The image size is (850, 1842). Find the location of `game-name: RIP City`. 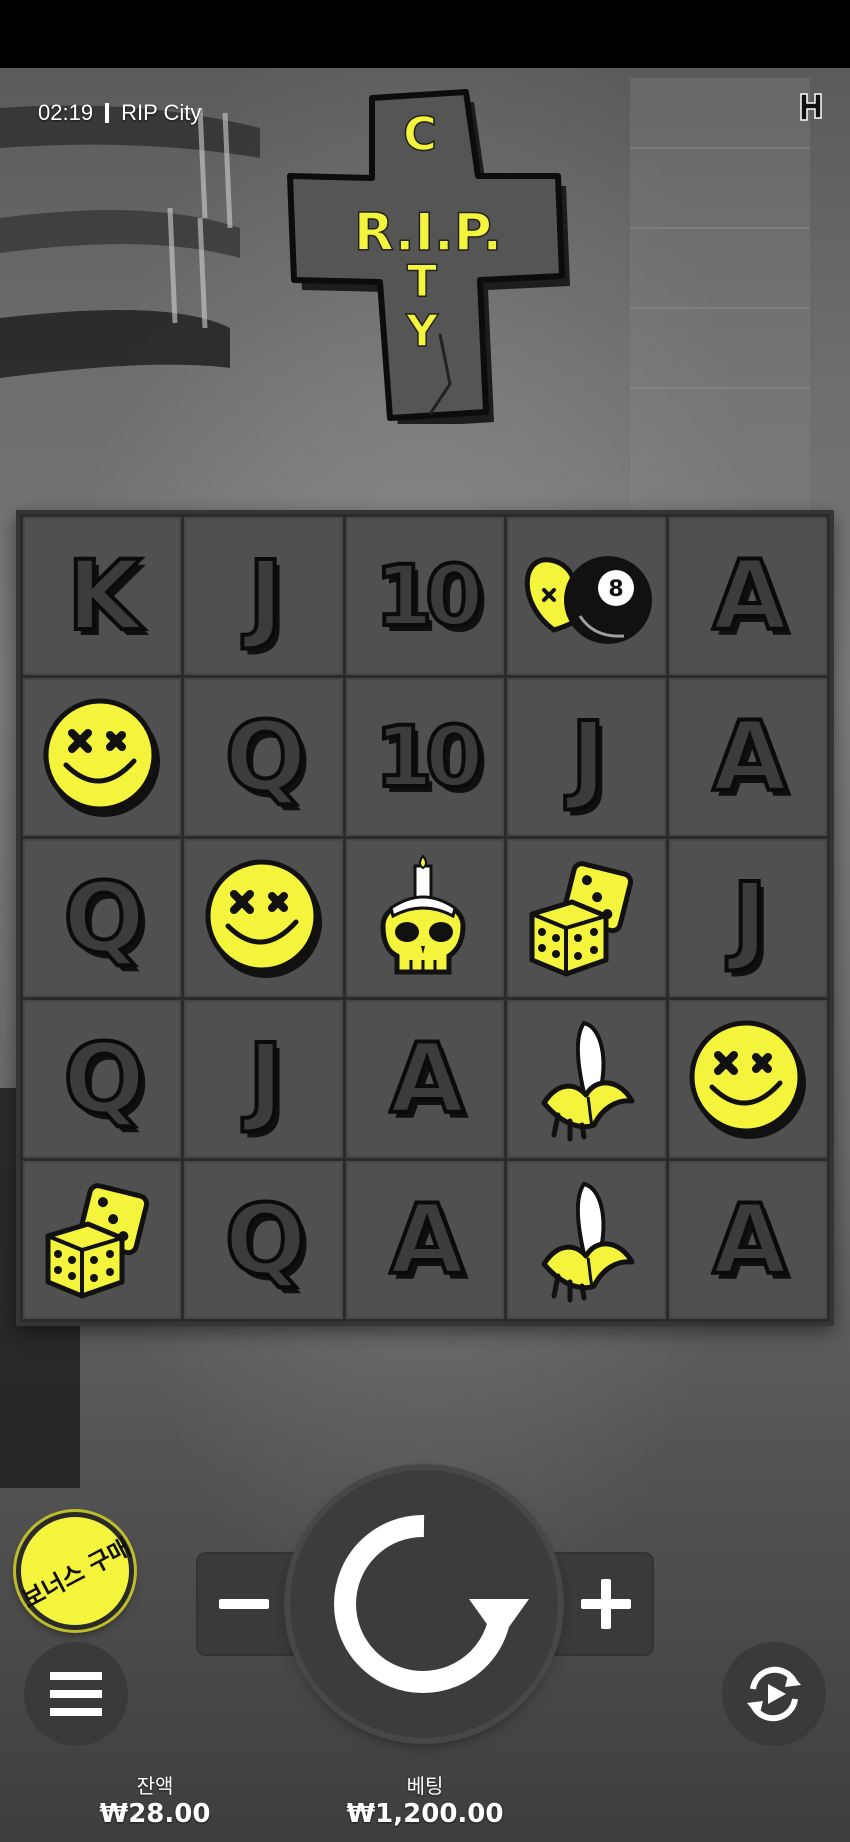

game-name: RIP City is located at coordinates (161, 112).